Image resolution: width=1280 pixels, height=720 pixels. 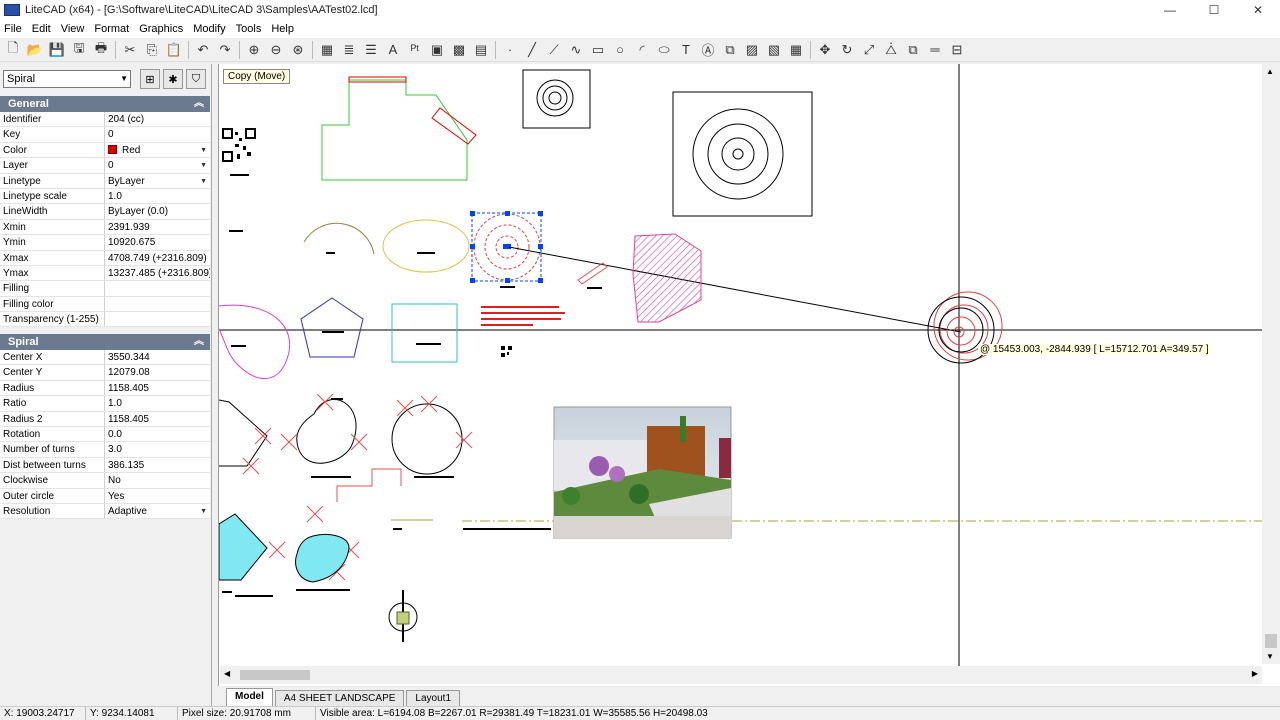 What do you see at coordinates (957, 50) in the screenshot?
I see `dimension-icon: ⊟` at bounding box center [957, 50].